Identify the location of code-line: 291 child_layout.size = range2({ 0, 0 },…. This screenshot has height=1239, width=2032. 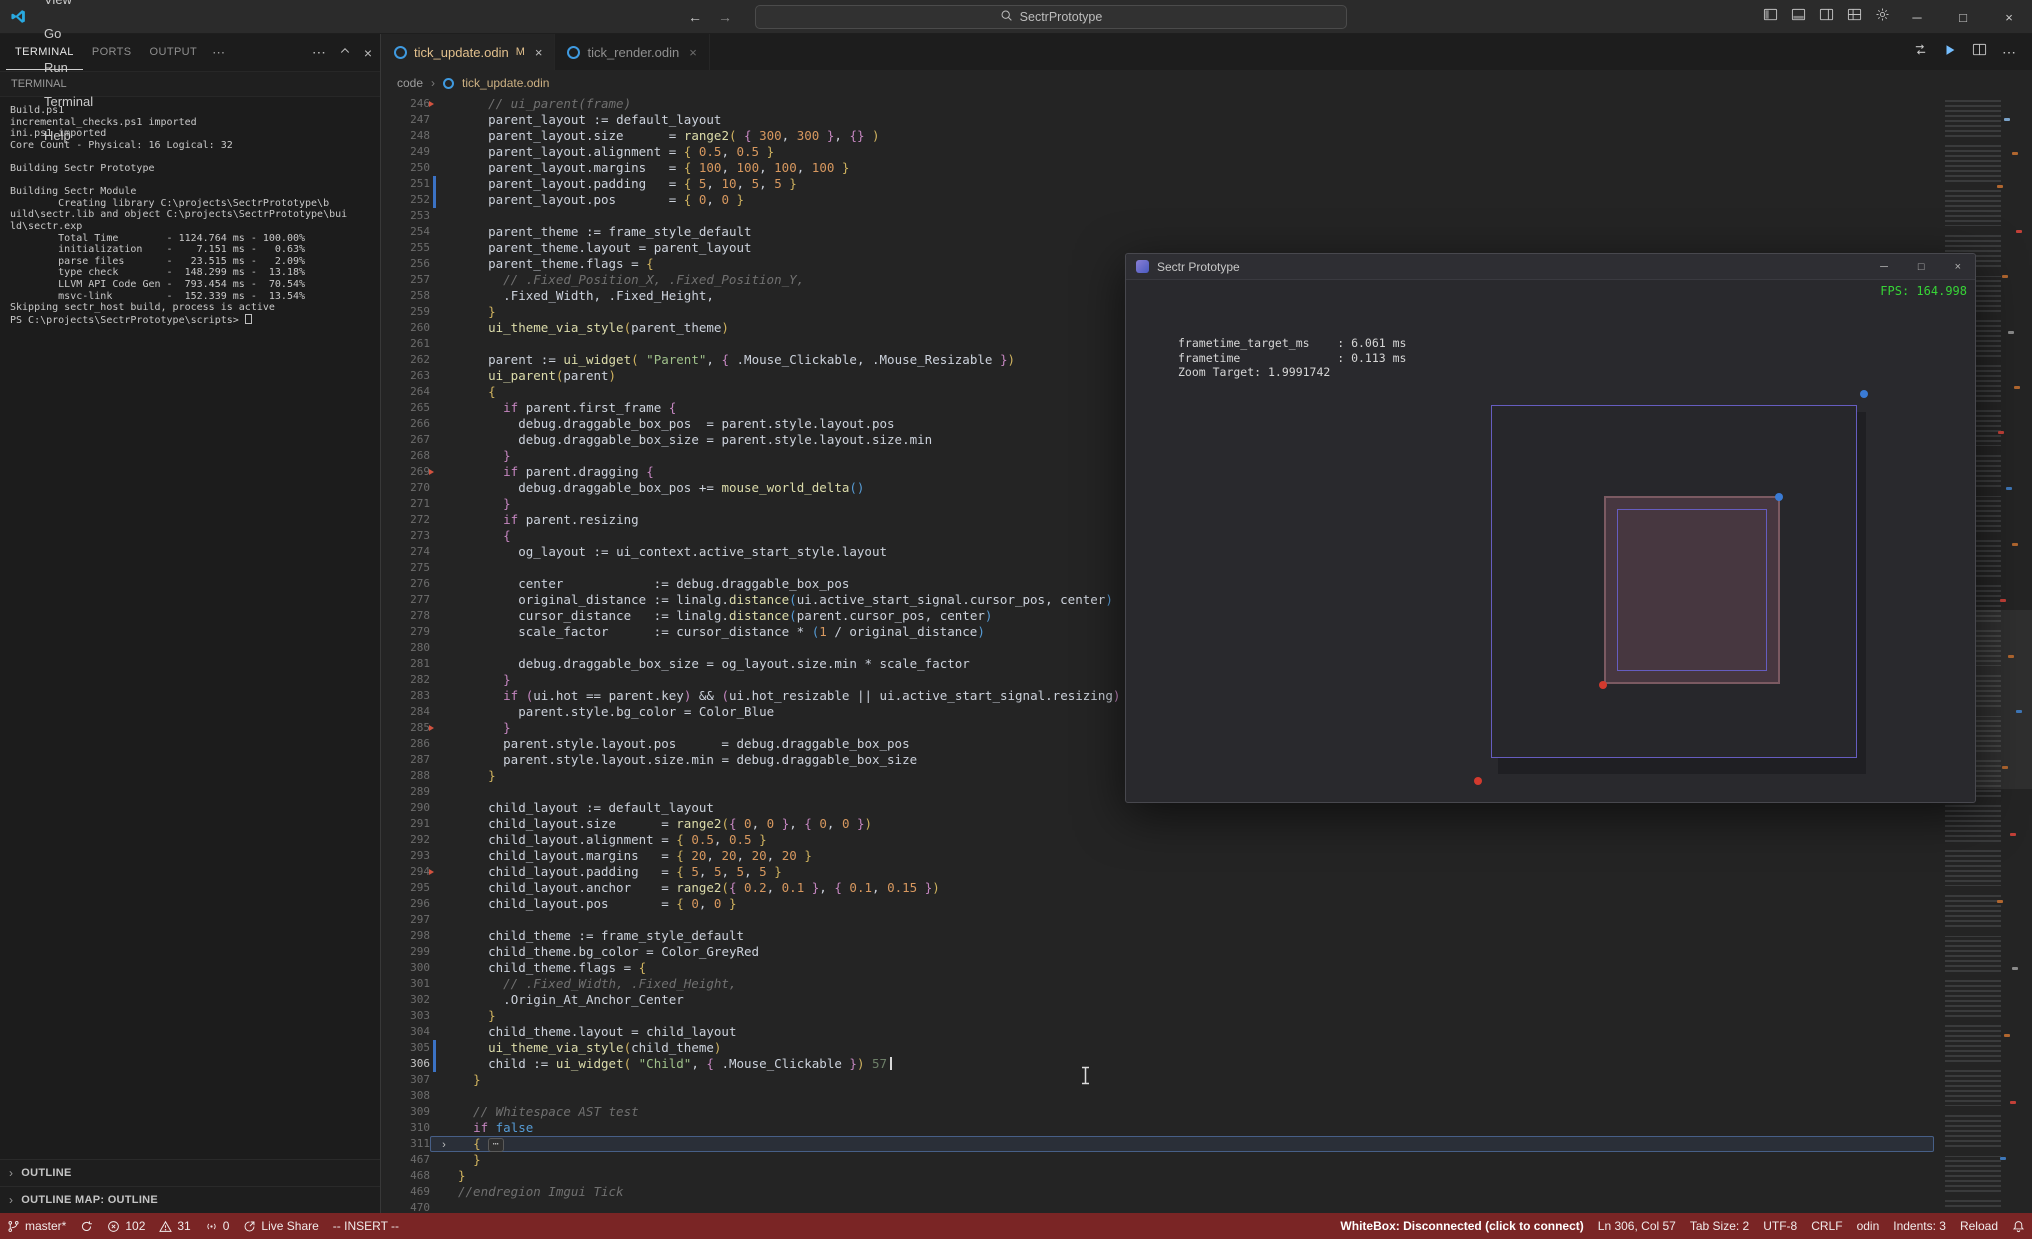
(1162, 824).